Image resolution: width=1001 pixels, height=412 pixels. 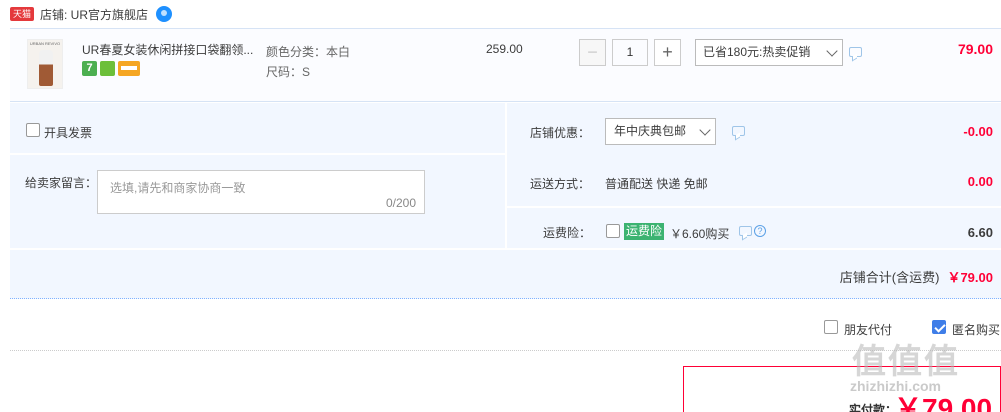 What do you see at coordinates (644, 231) in the screenshot?
I see `insurance-tag: 运费险` at bounding box center [644, 231].